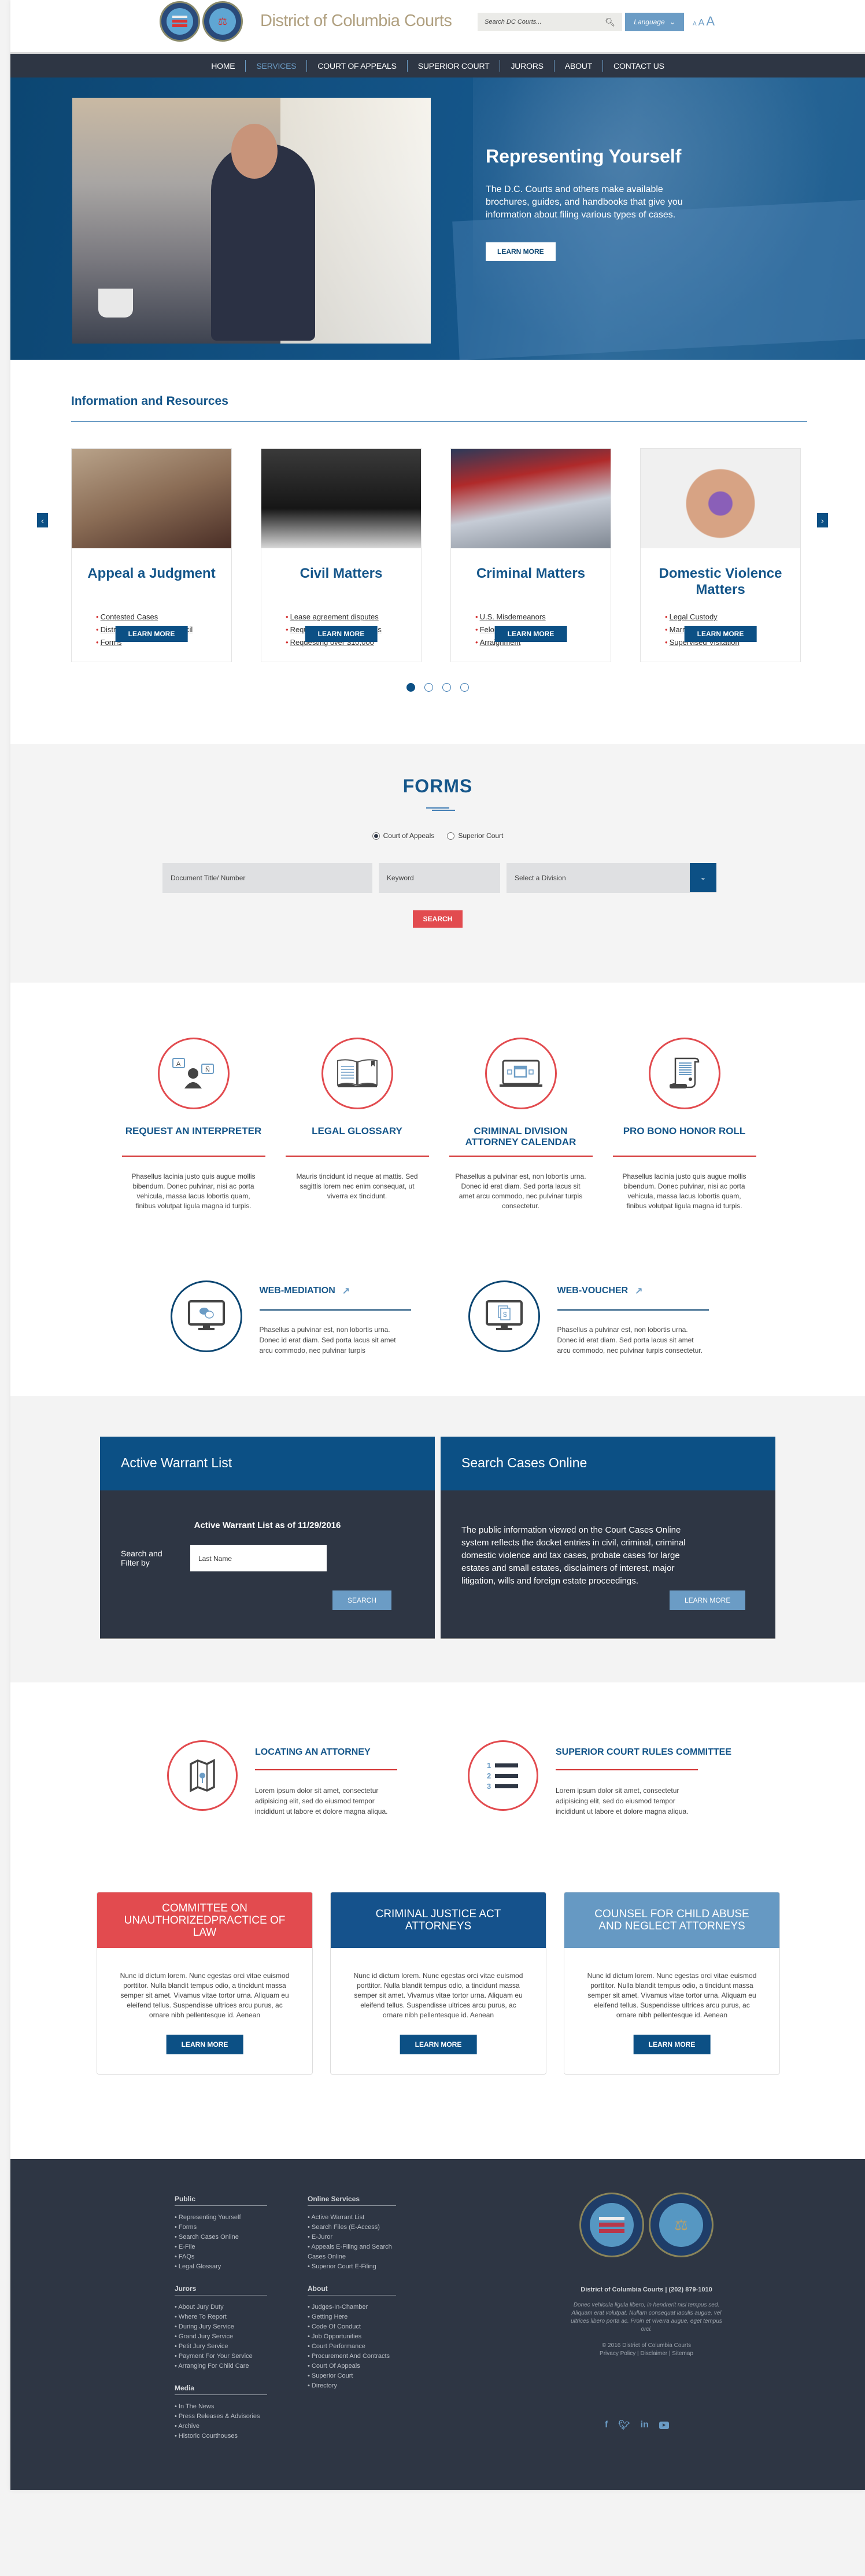 The image size is (865, 2576). I want to click on court-seals-logo: ⚖, so click(201, 21).